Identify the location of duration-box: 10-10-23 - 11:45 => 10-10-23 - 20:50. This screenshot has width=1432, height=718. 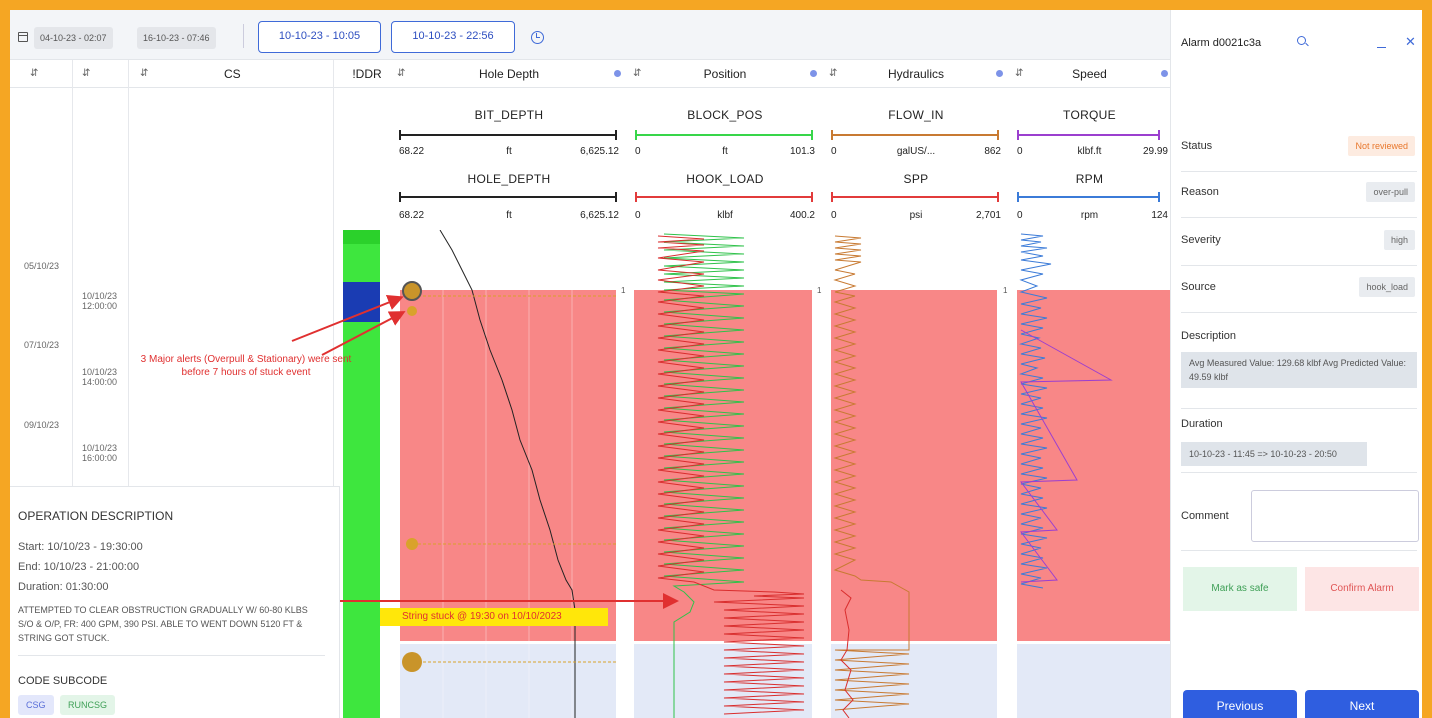
(1274, 454).